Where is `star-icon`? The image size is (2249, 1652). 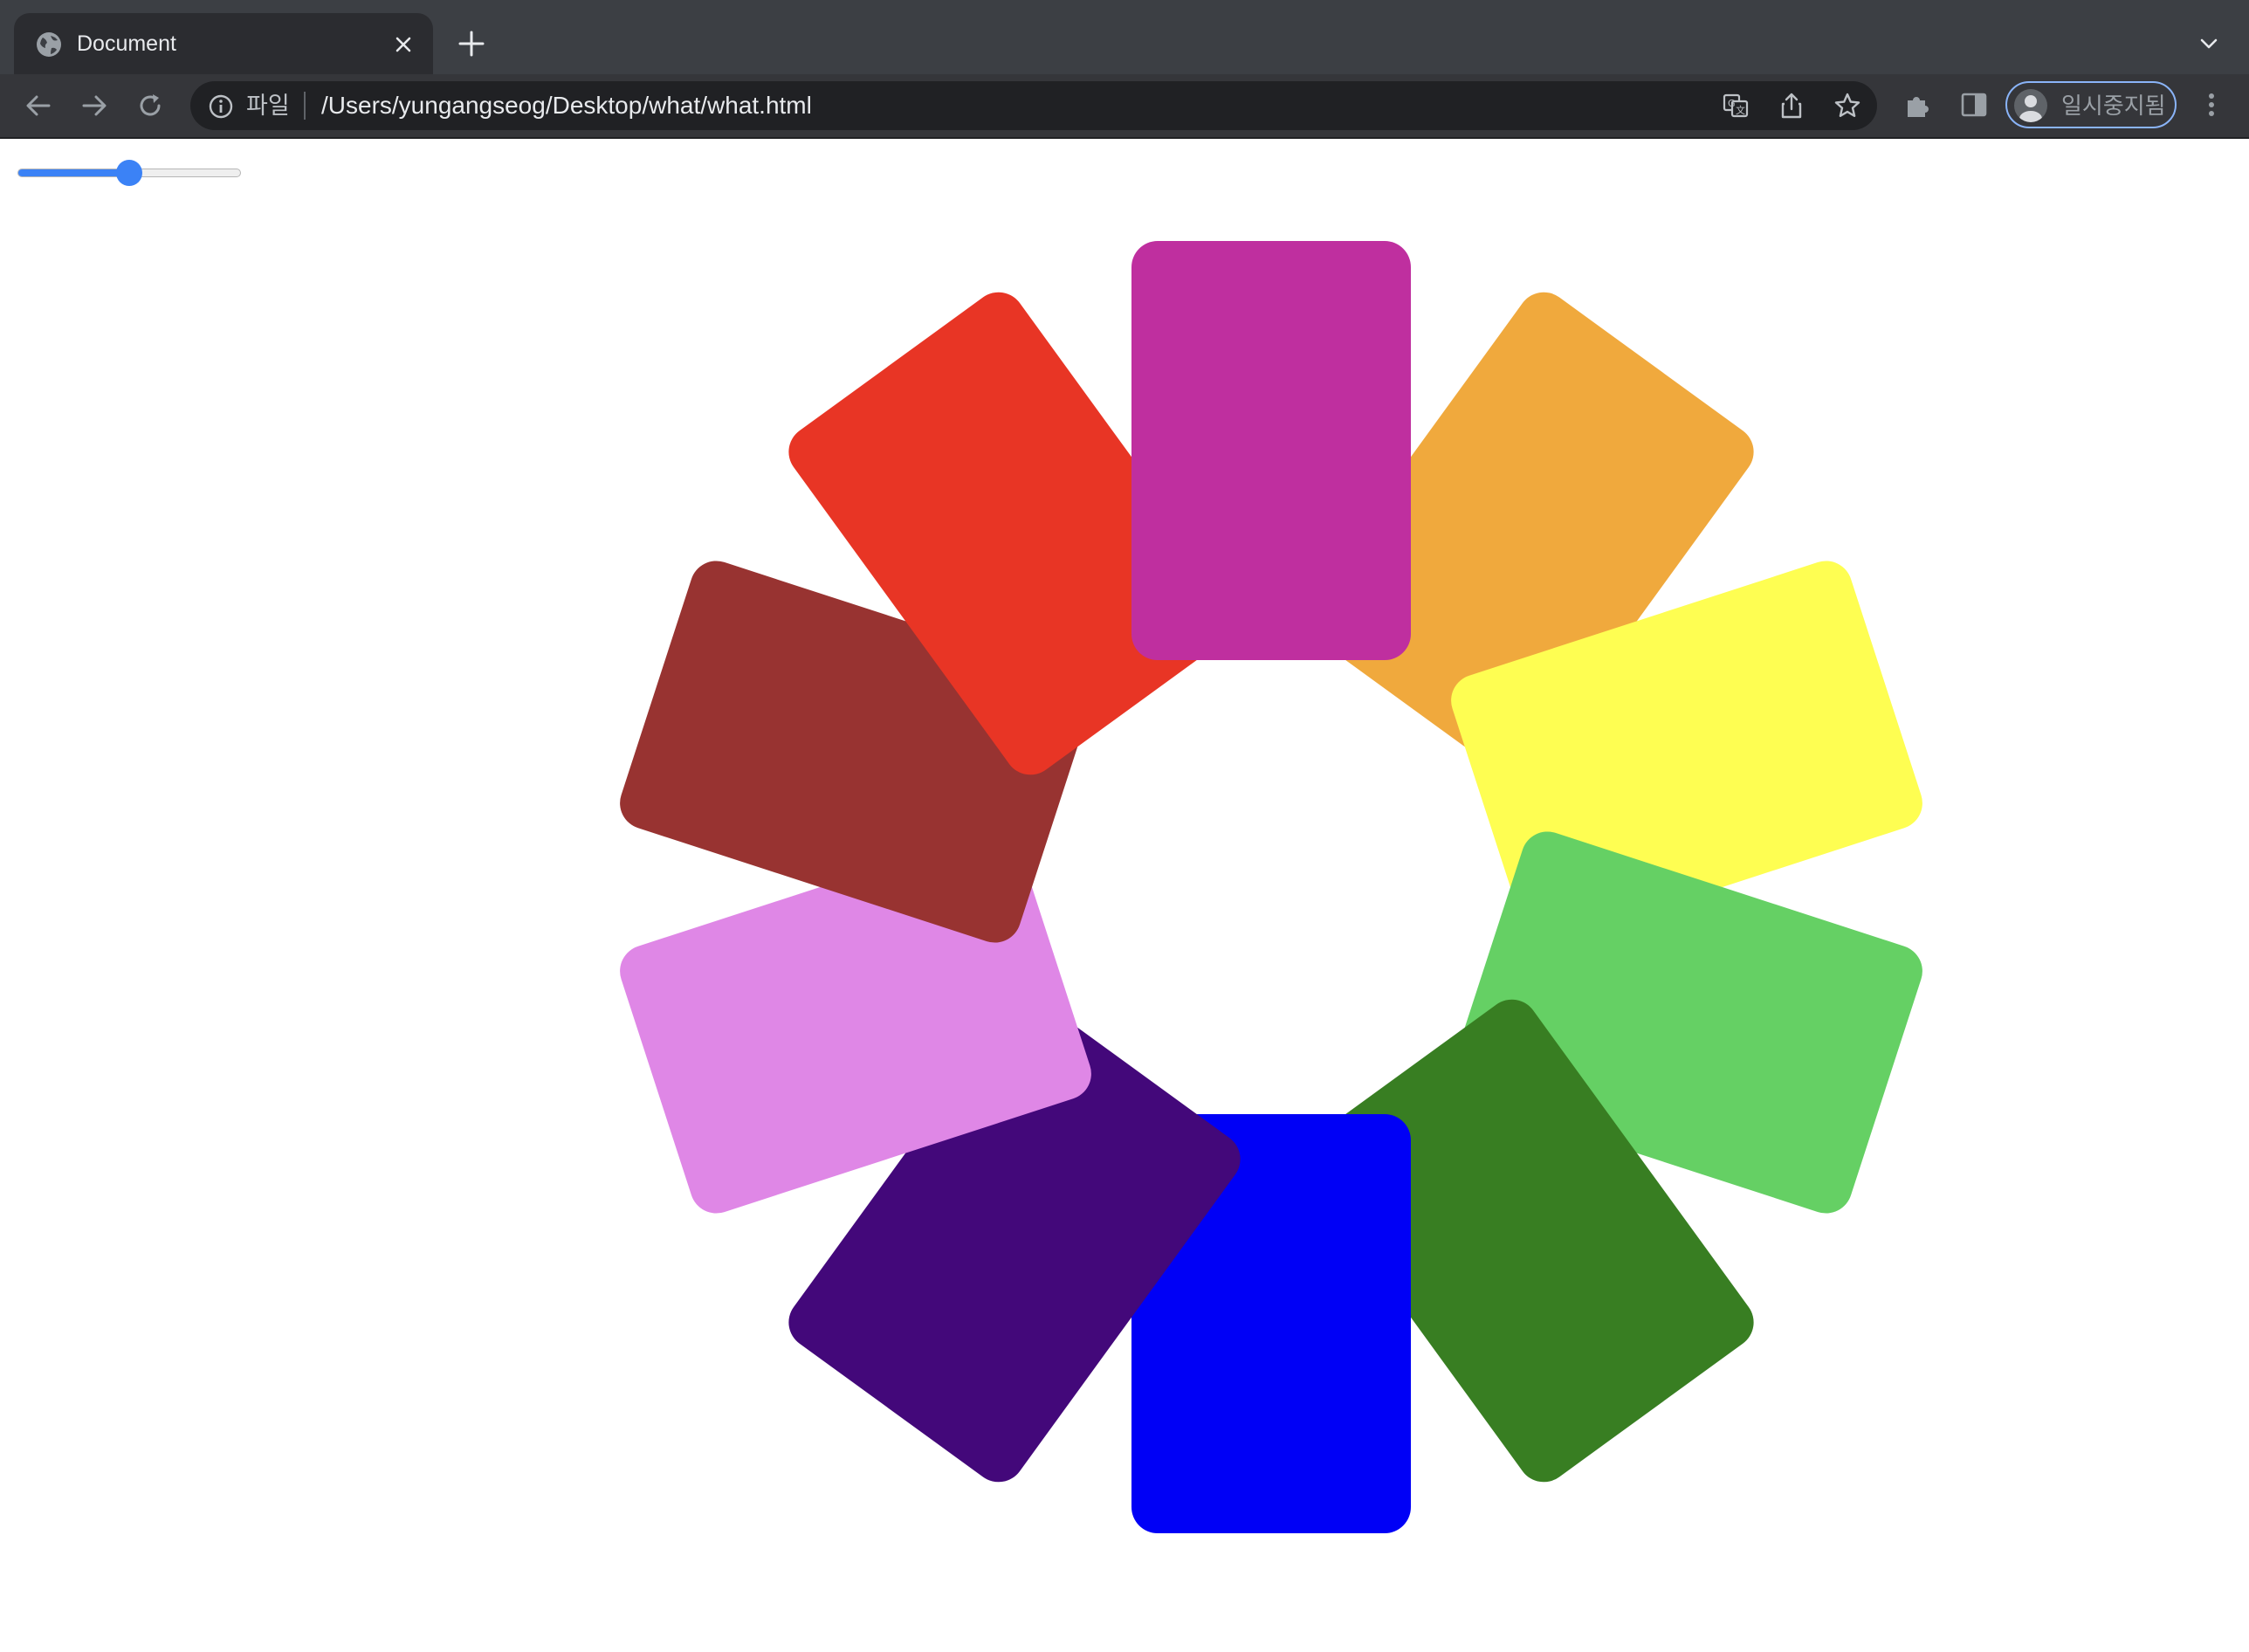 star-icon is located at coordinates (1847, 106).